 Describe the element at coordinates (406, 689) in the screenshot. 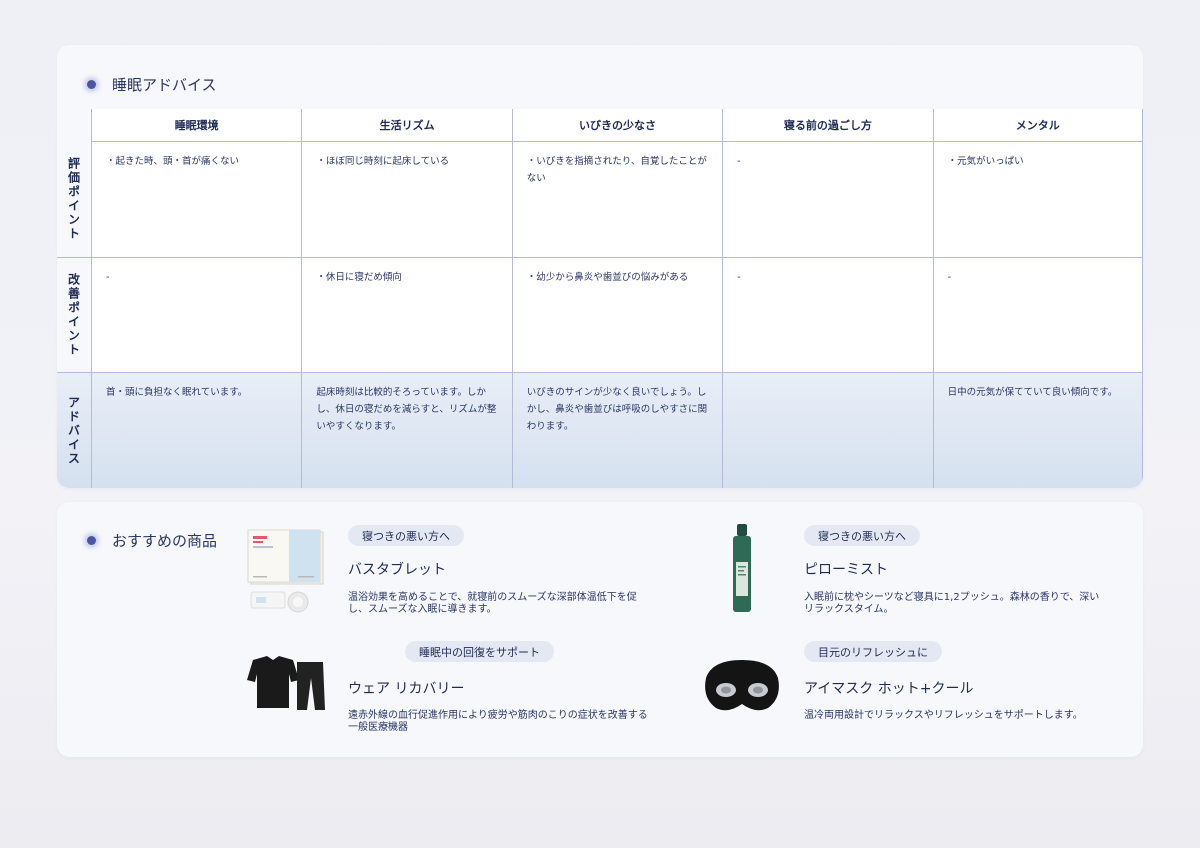

I see `product-name: ウェア リカバリー` at that location.